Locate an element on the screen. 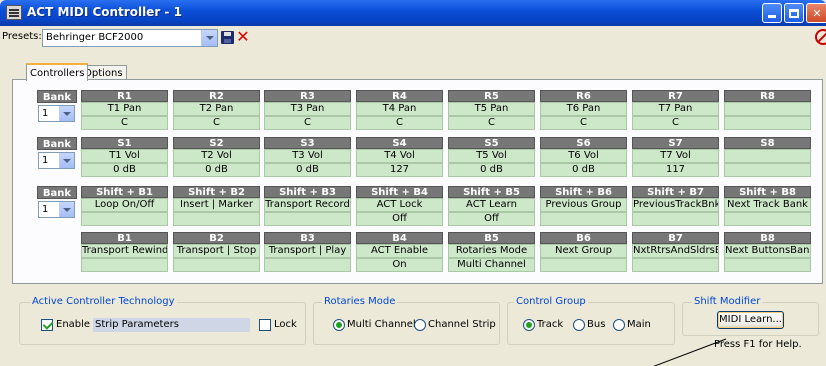  controller-name: B3 is located at coordinates (307, 238).